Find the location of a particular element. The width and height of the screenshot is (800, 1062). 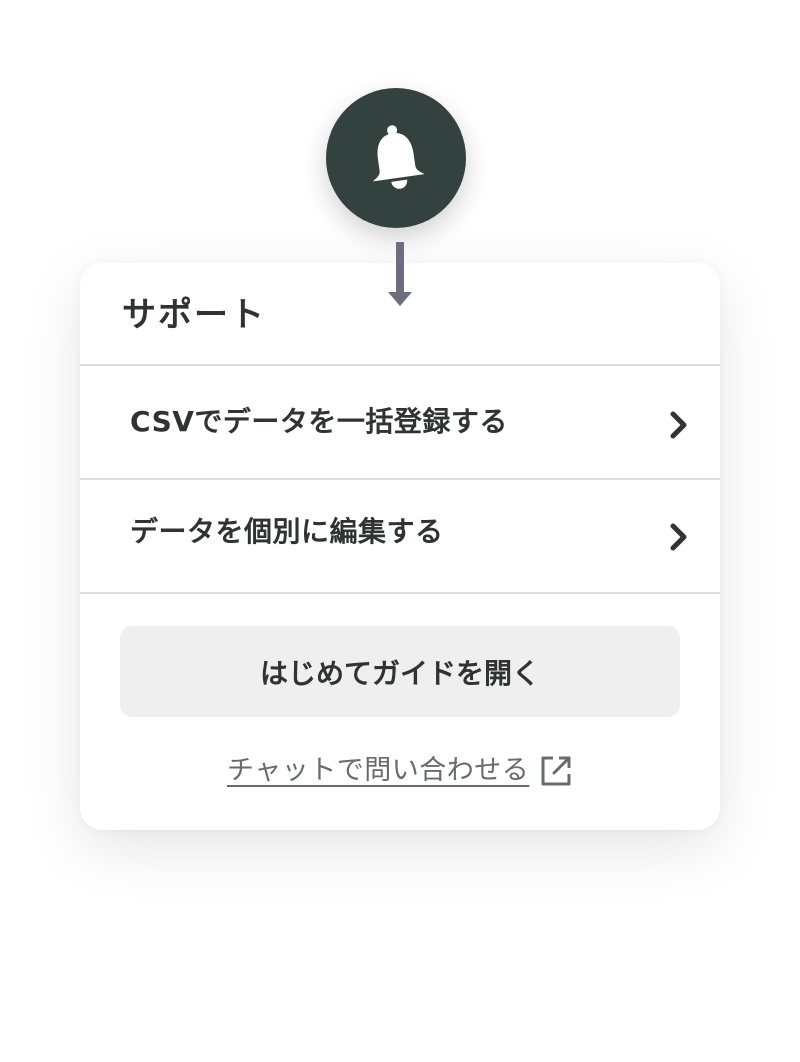

external-link-icon is located at coordinates (556, 771).